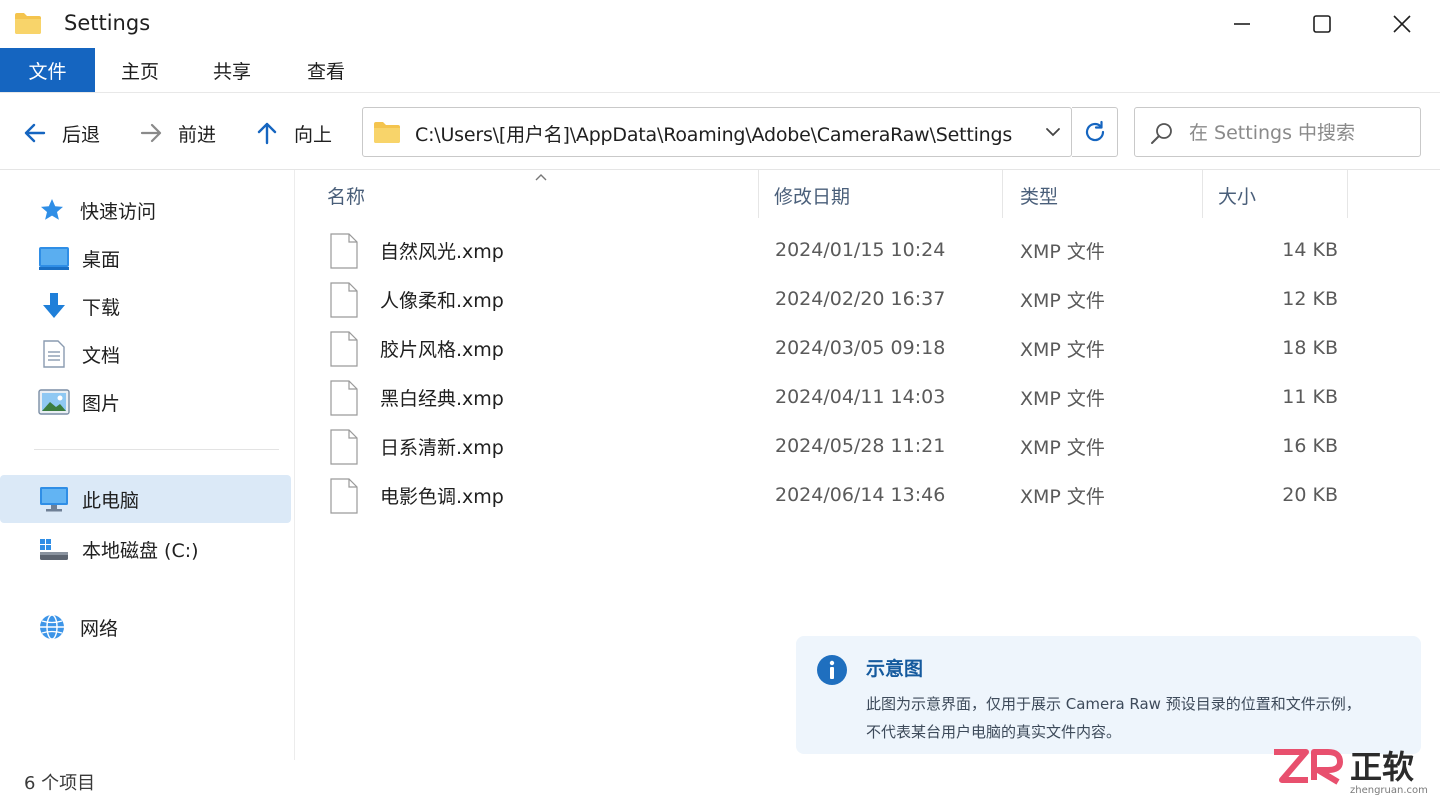  I want to click on file-date: 2024/03/05 09:18, so click(860, 348).